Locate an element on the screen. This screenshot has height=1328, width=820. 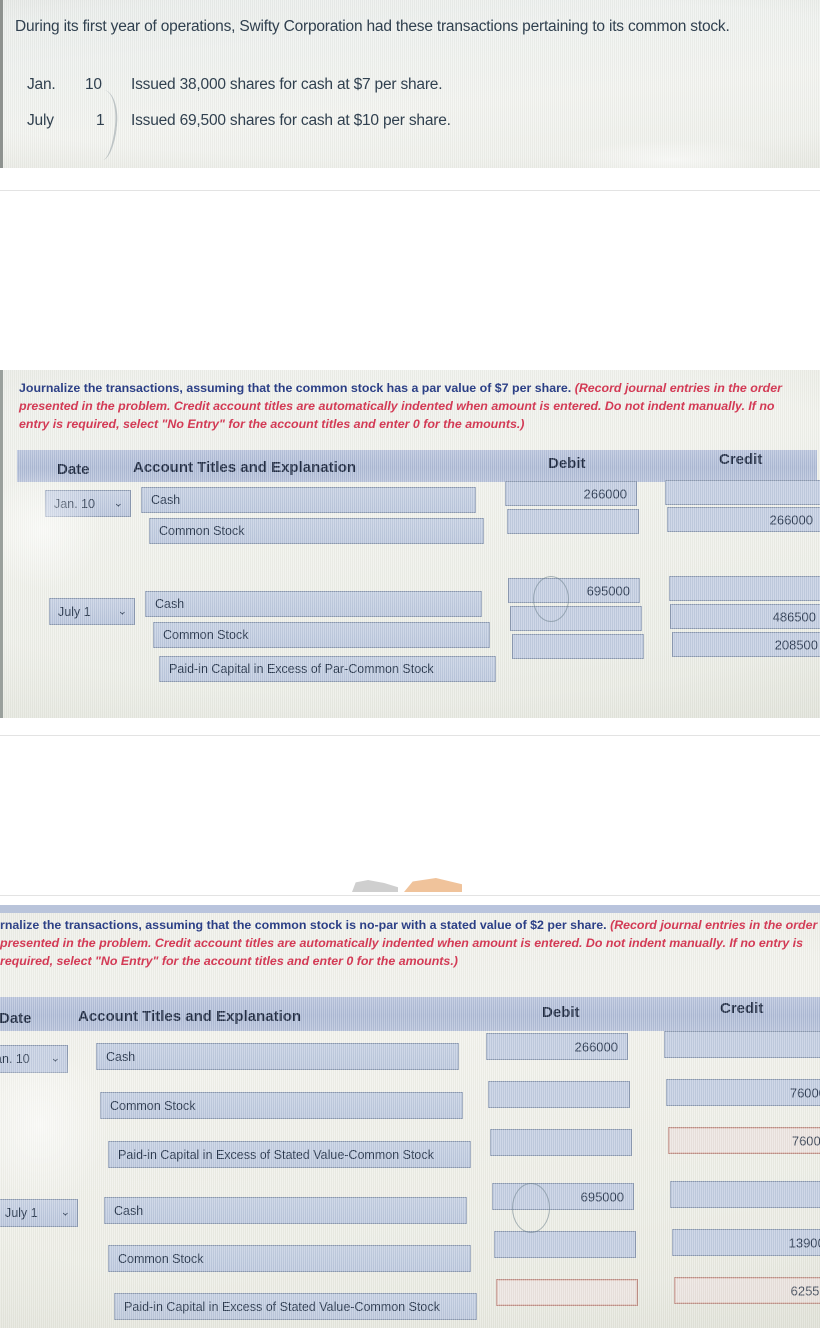
part-a-row-0-account-value: Cash is located at coordinates (166, 500).